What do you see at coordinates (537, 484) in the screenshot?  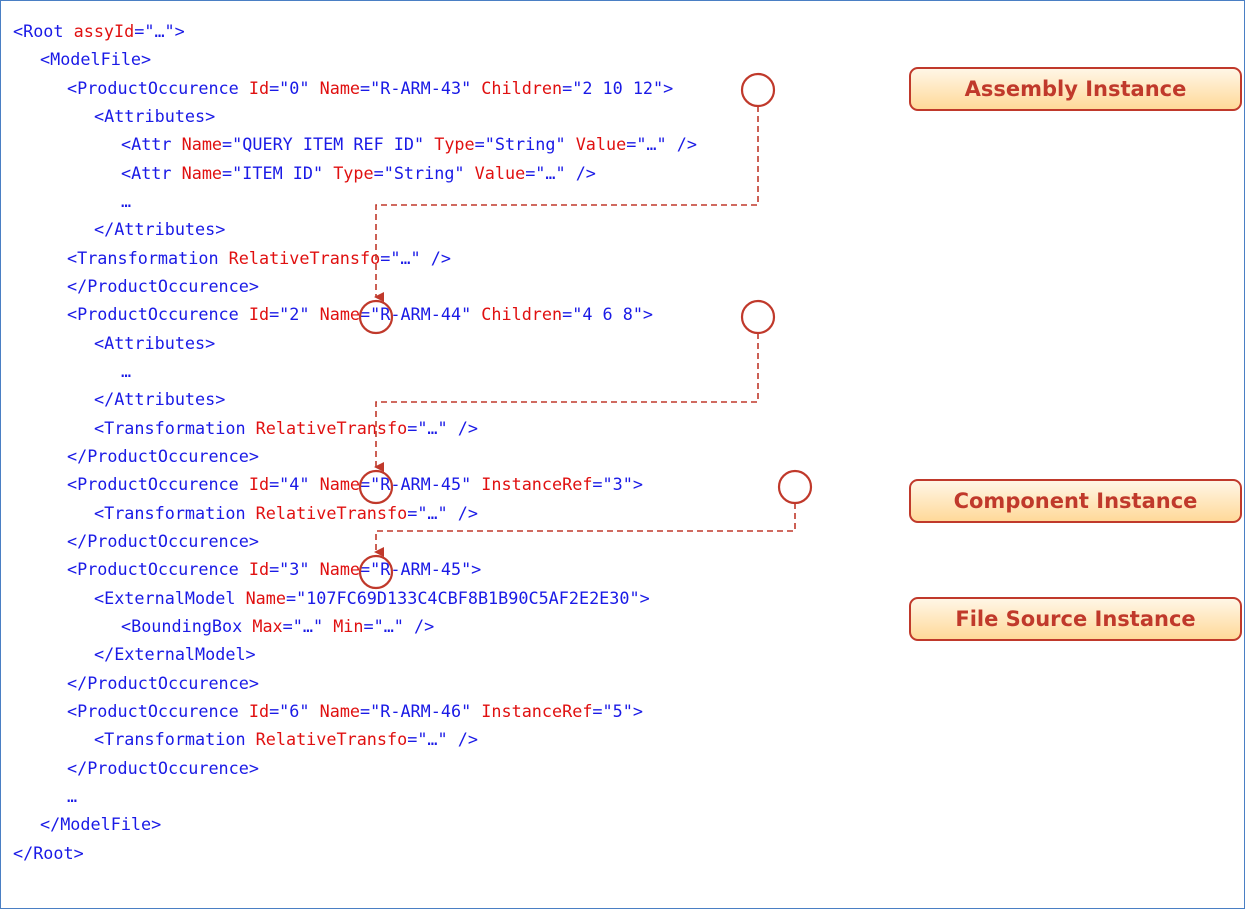 I see `xml-attribute-name: InstanceRef` at bounding box center [537, 484].